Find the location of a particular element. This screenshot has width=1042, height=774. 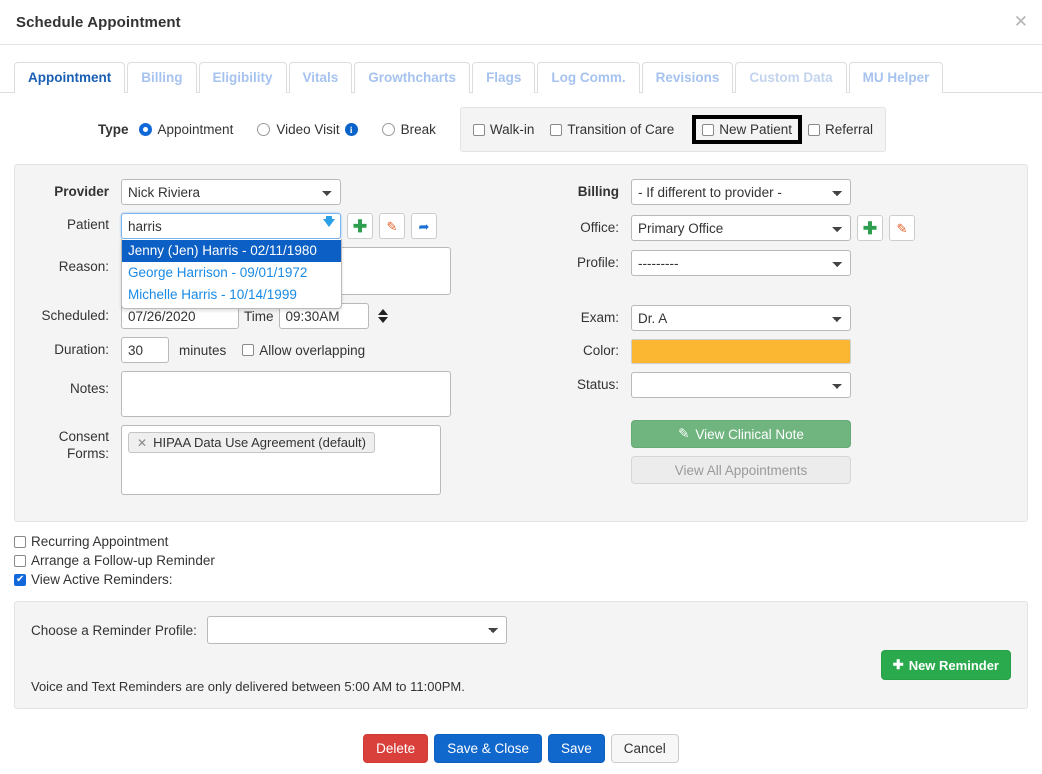

tab-vitals: Vitals is located at coordinates (320, 77).